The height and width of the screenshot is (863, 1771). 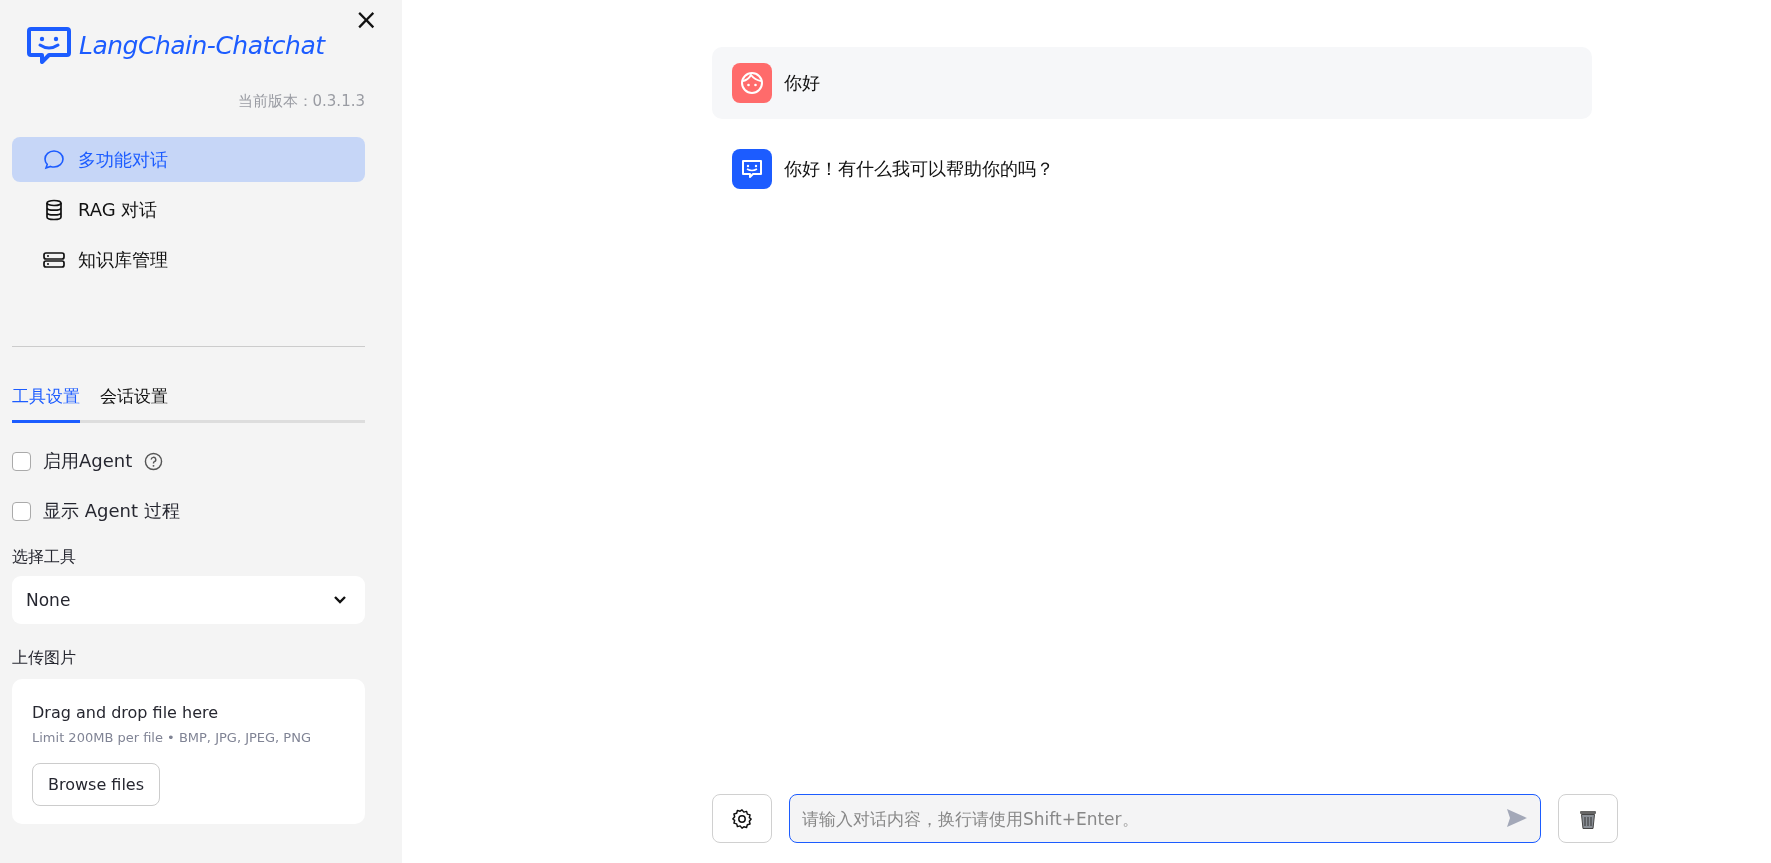 What do you see at coordinates (44, 658) in the screenshot?
I see `field-label: 上传图片` at bounding box center [44, 658].